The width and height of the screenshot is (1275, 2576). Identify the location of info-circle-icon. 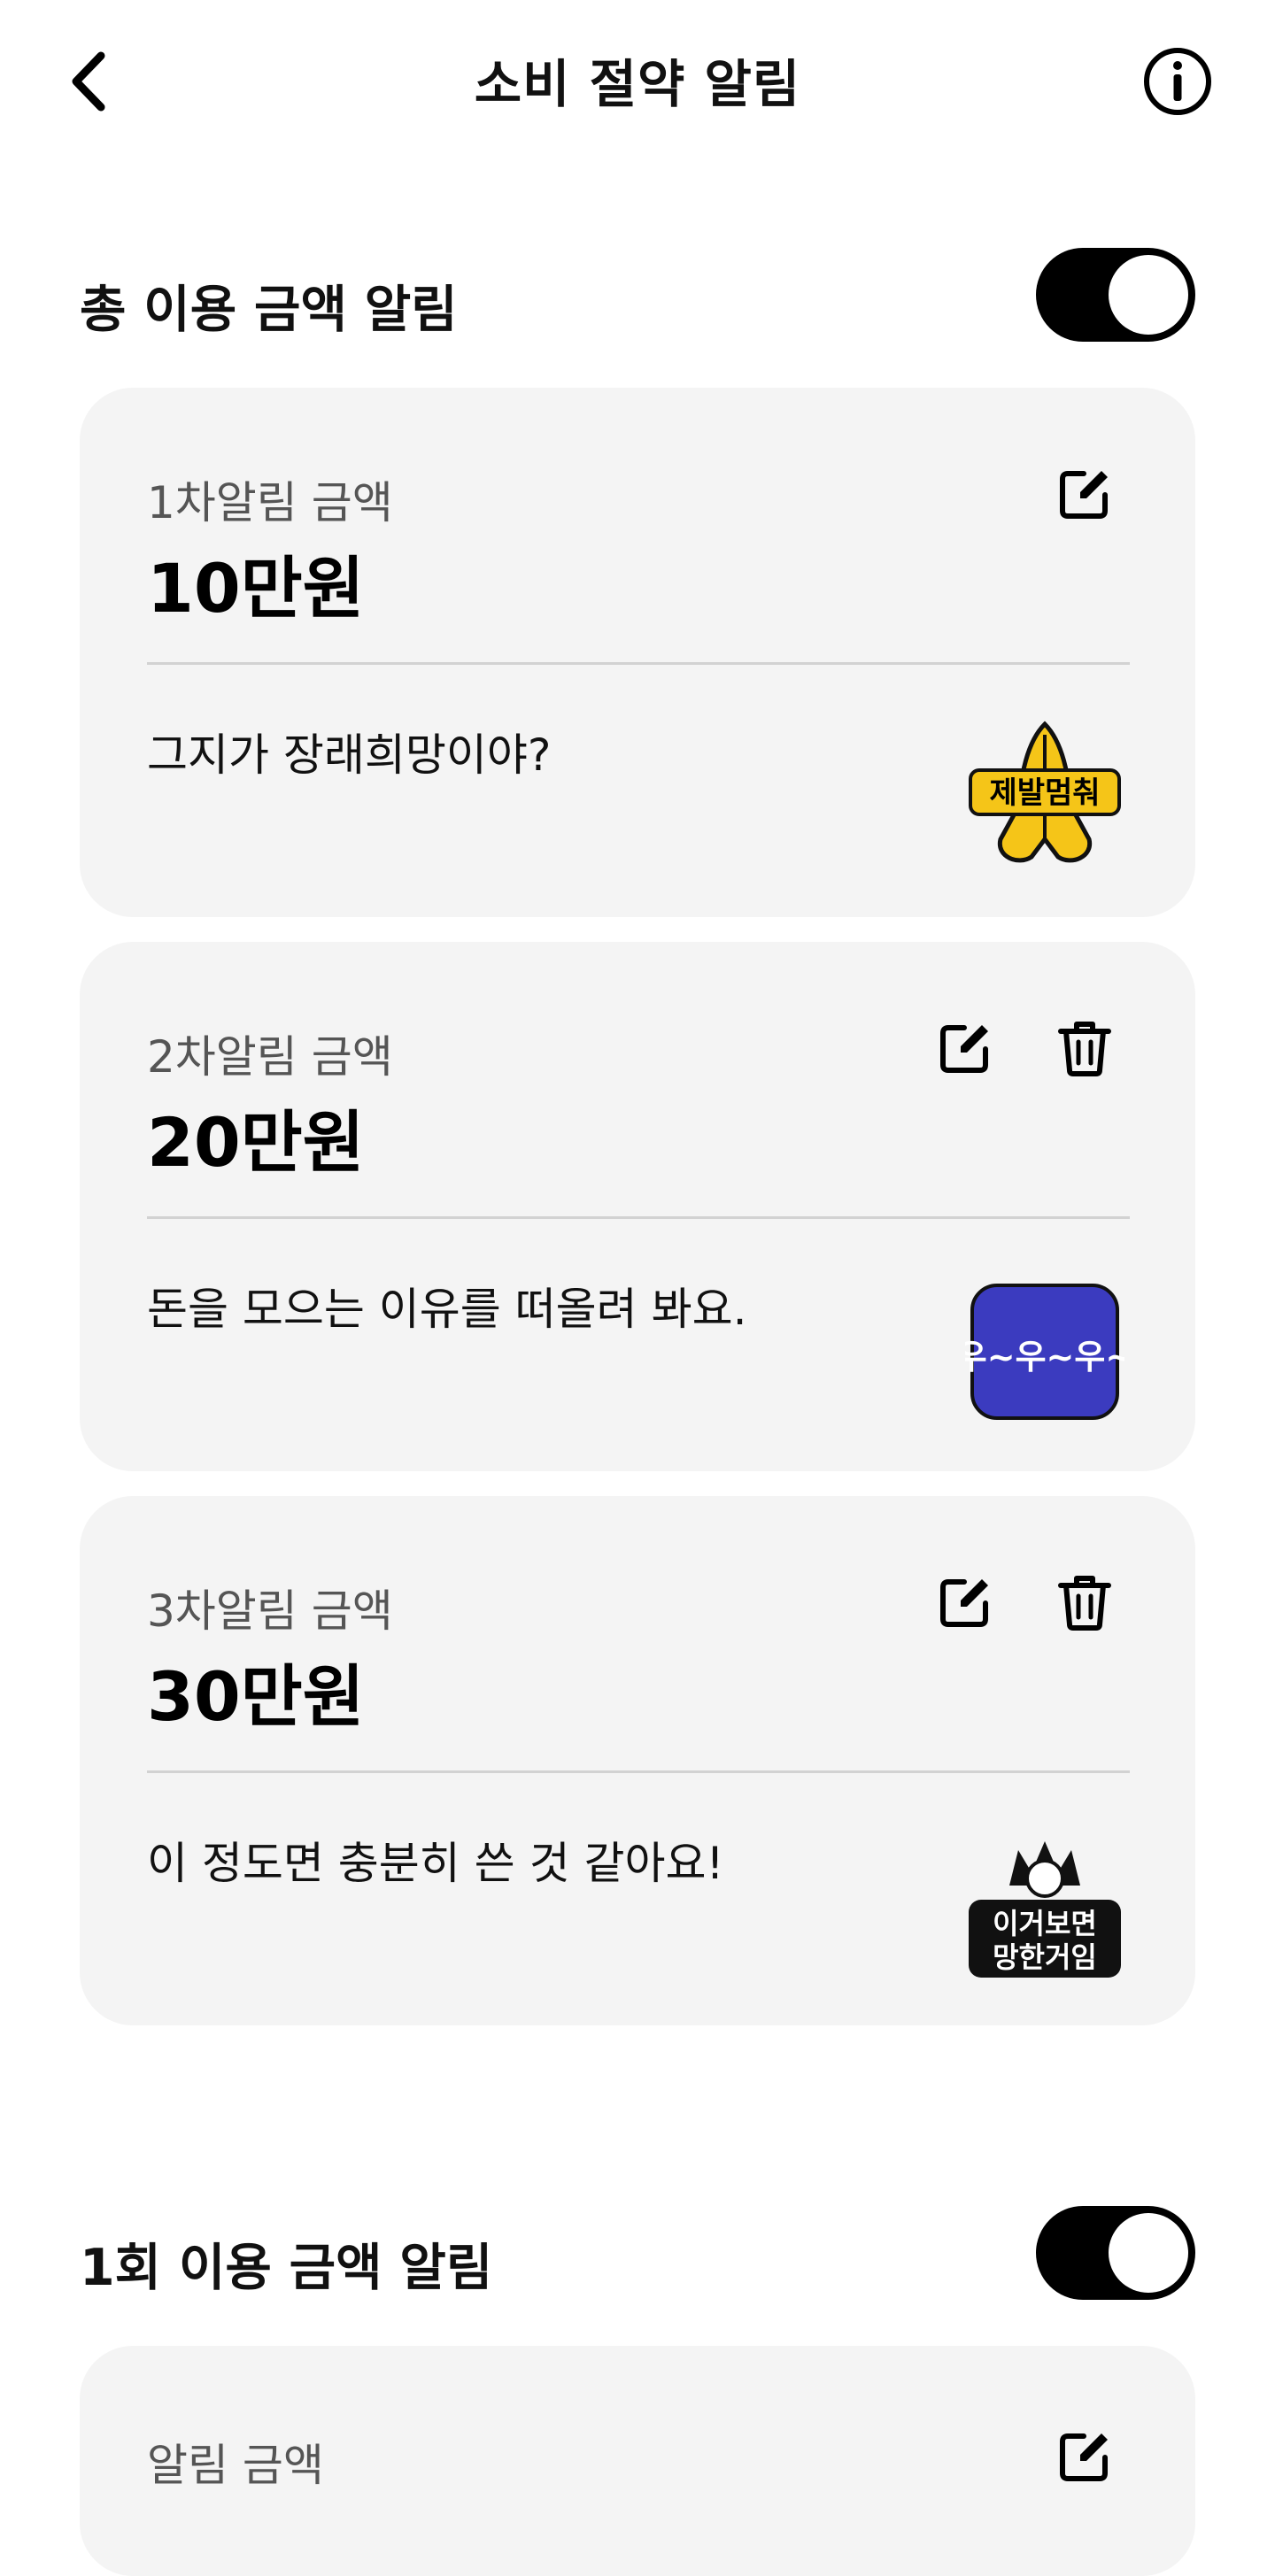
(1177, 81).